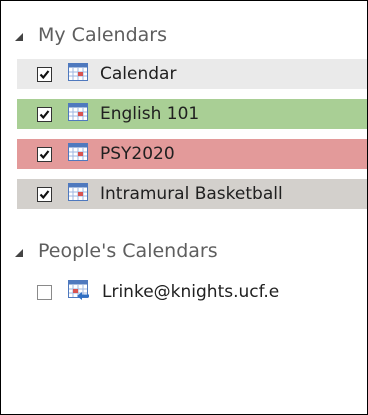 Image resolution: width=368 pixels, height=415 pixels. Describe the element at coordinates (79, 292) in the screenshot. I see `shared-calendar-icon` at that location.